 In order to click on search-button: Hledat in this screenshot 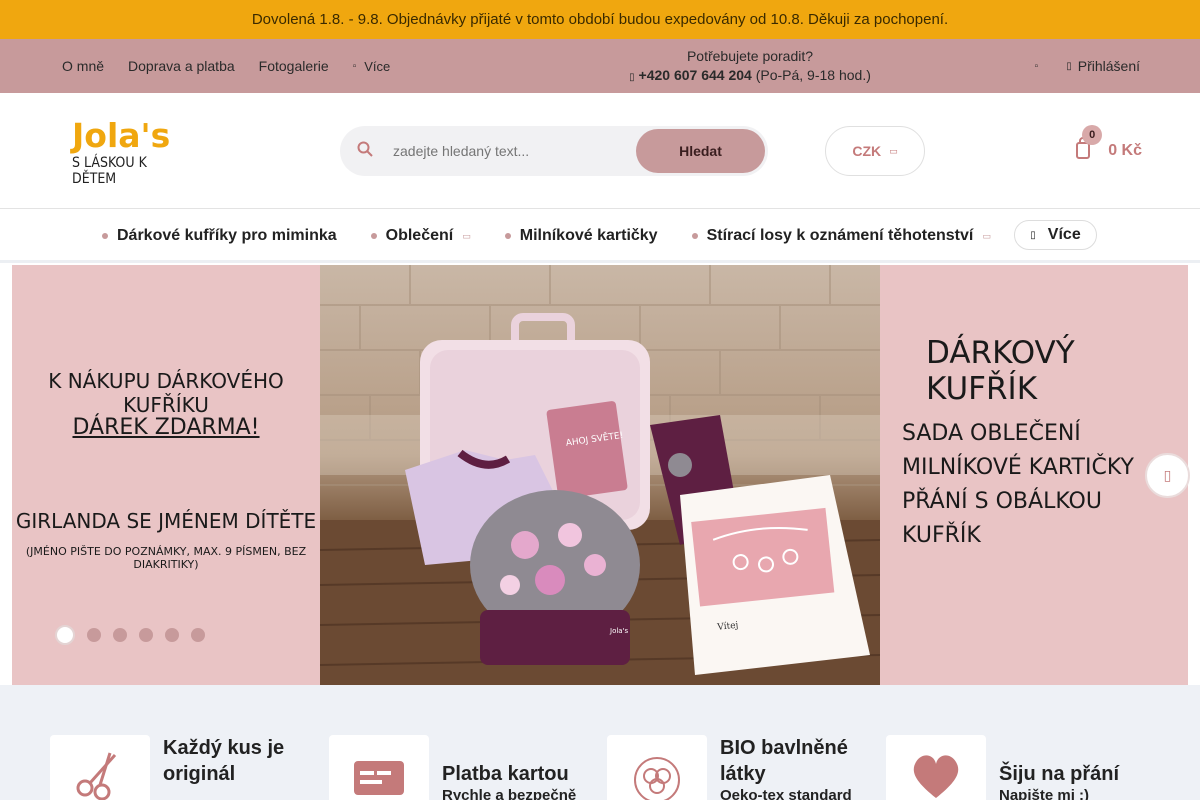, I will do `click(700, 151)`.